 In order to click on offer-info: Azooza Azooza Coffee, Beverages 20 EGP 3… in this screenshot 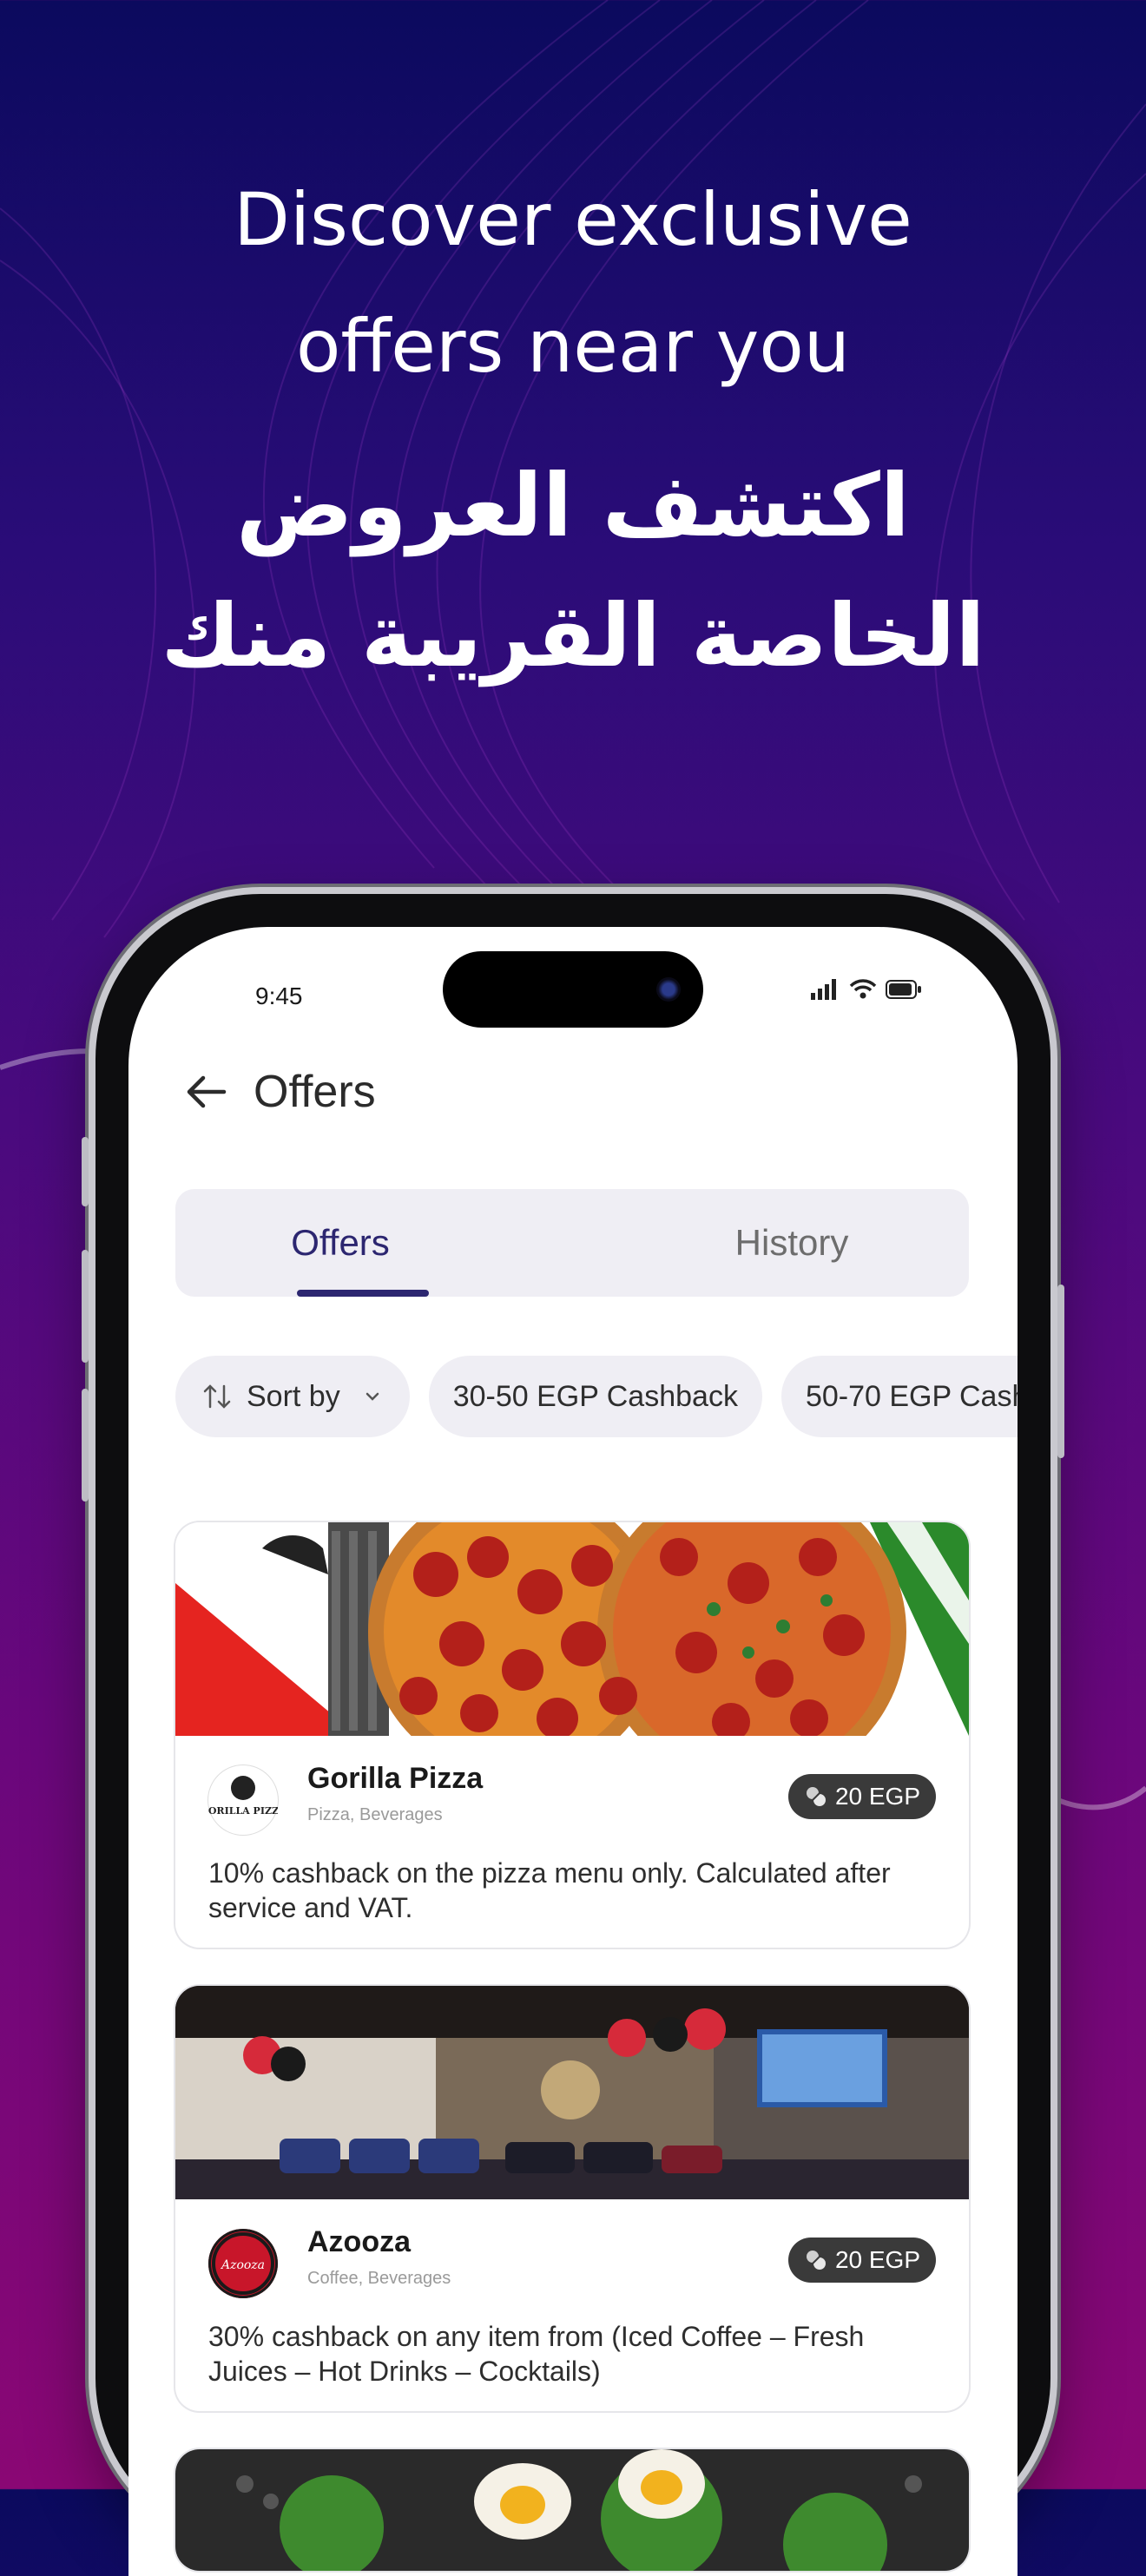, I will do `click(572, 2305)`.